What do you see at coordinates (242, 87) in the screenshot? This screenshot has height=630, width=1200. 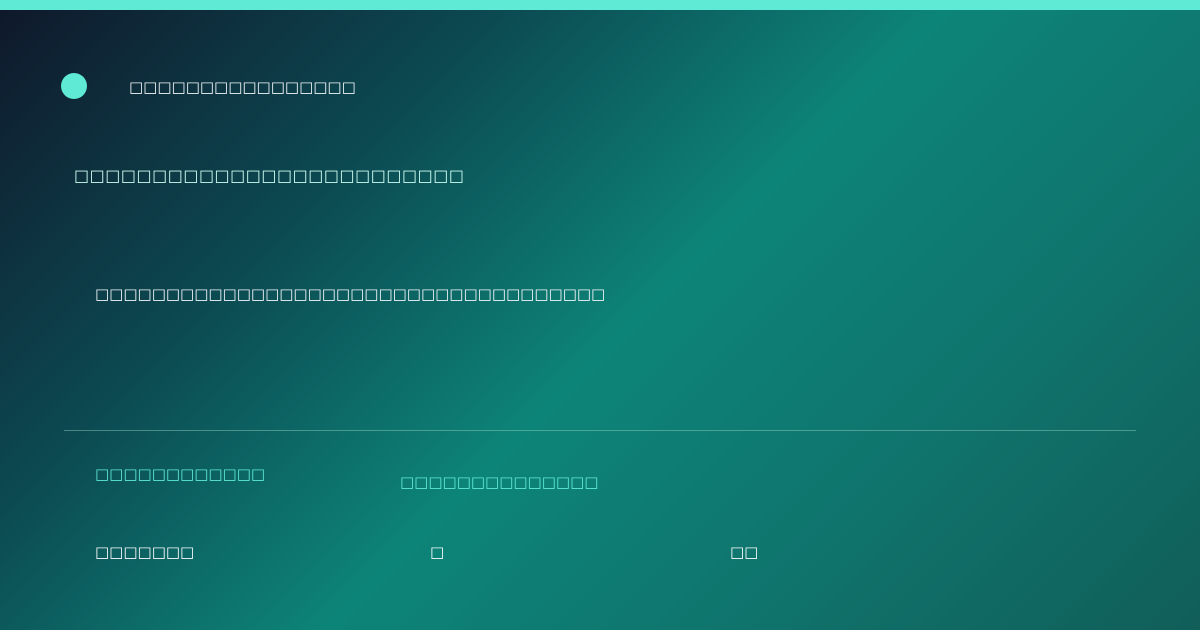 I see `brand-name: □□□□□□□□□□□□□□□□` at bounding box center [242, 87].